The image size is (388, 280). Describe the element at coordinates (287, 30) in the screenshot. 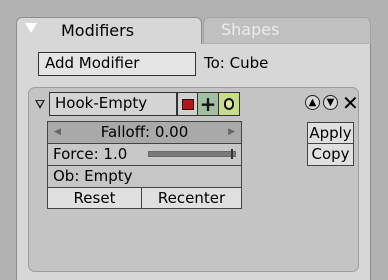

I see `tab-shapes: Shapes` at that location.